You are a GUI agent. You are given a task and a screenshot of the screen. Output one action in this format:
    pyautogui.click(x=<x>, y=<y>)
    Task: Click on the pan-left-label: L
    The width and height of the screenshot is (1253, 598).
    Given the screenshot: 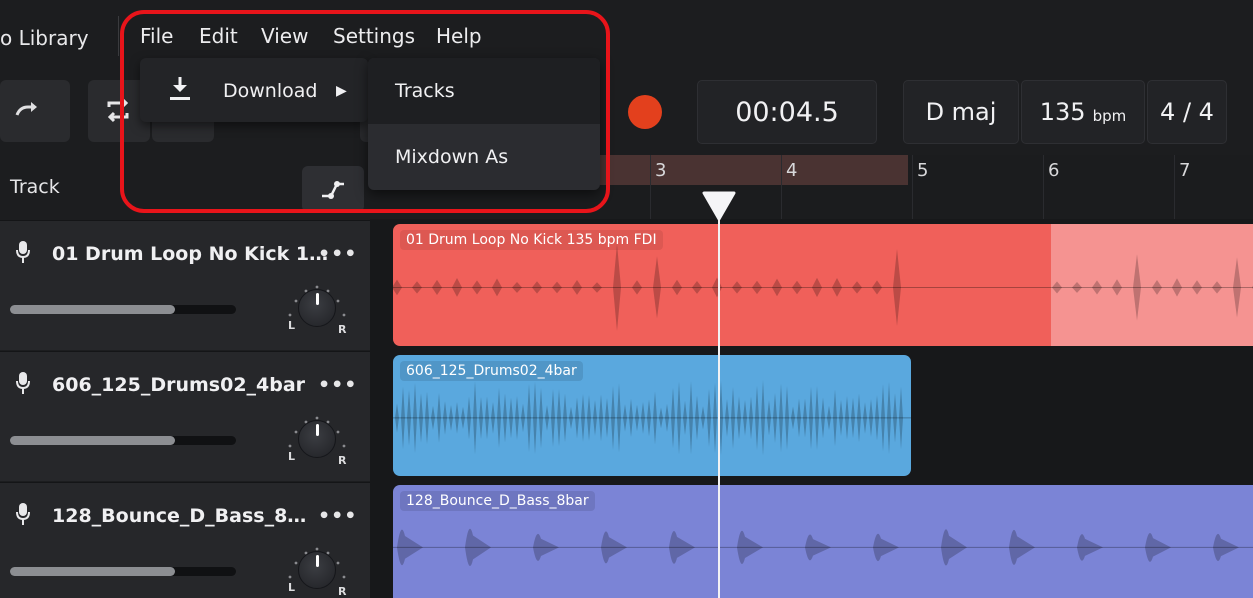 What is the action you would take?
    pyautogui.click(x=292, y=325)
    